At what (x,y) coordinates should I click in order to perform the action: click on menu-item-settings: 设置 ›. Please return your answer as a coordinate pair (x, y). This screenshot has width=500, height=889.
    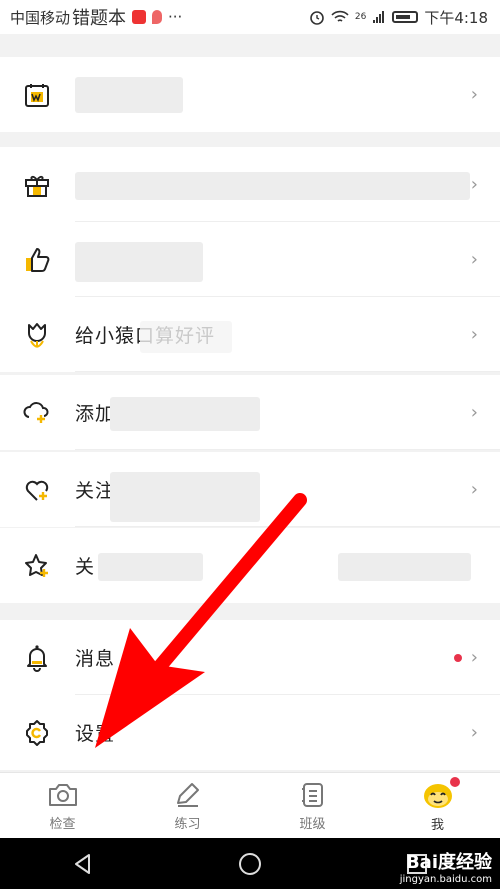
    Looking at the image, I should click on (250, 732).